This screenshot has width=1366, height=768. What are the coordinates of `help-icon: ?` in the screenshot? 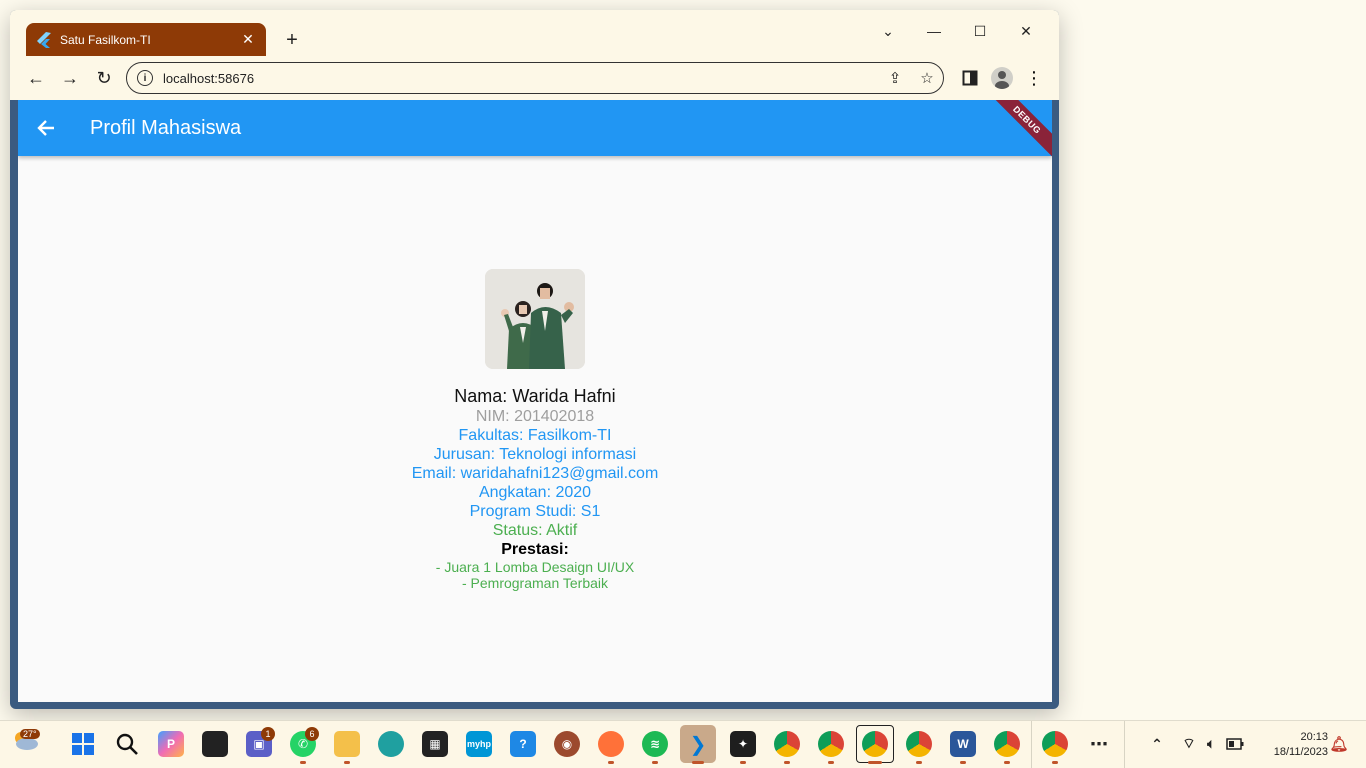 It's located at (523, 744).